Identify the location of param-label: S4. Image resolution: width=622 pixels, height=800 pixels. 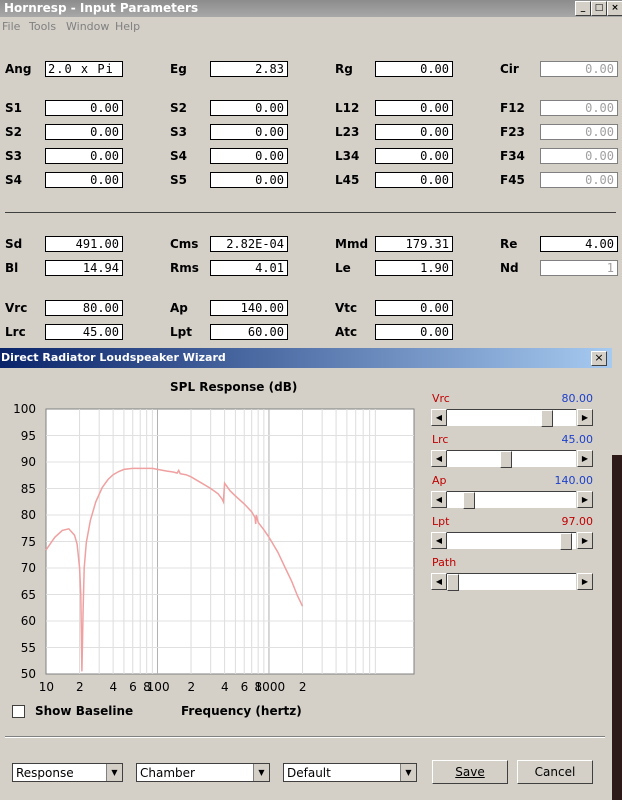
(13, 180).